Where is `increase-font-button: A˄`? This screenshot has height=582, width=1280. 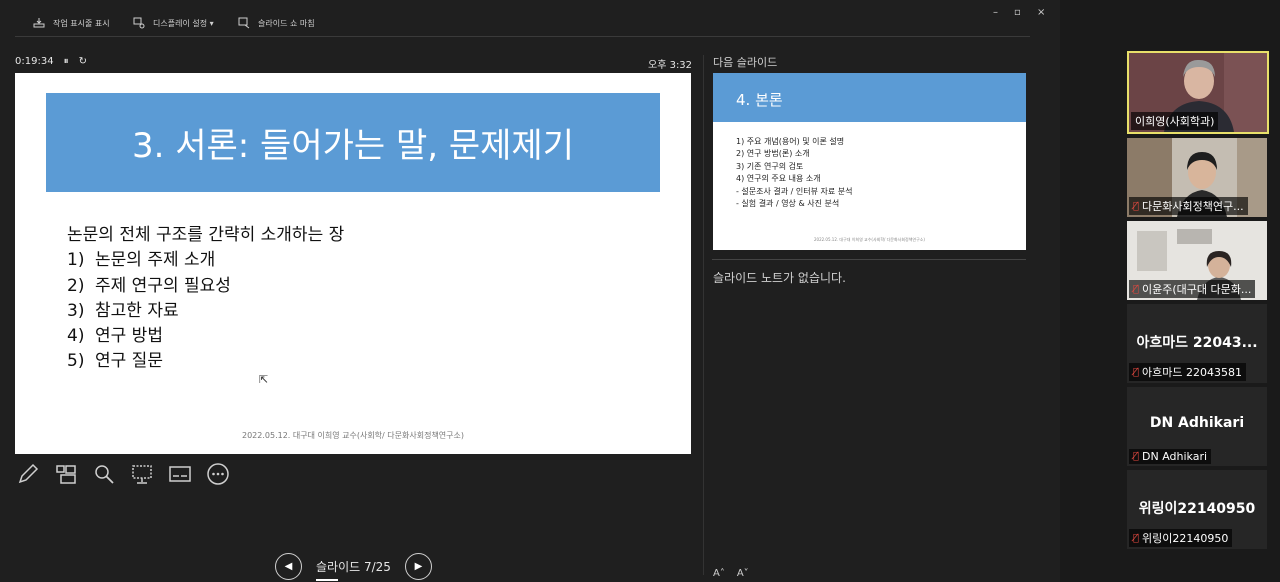
increase-font-button: A˄ is located at coordinates (719, 573).